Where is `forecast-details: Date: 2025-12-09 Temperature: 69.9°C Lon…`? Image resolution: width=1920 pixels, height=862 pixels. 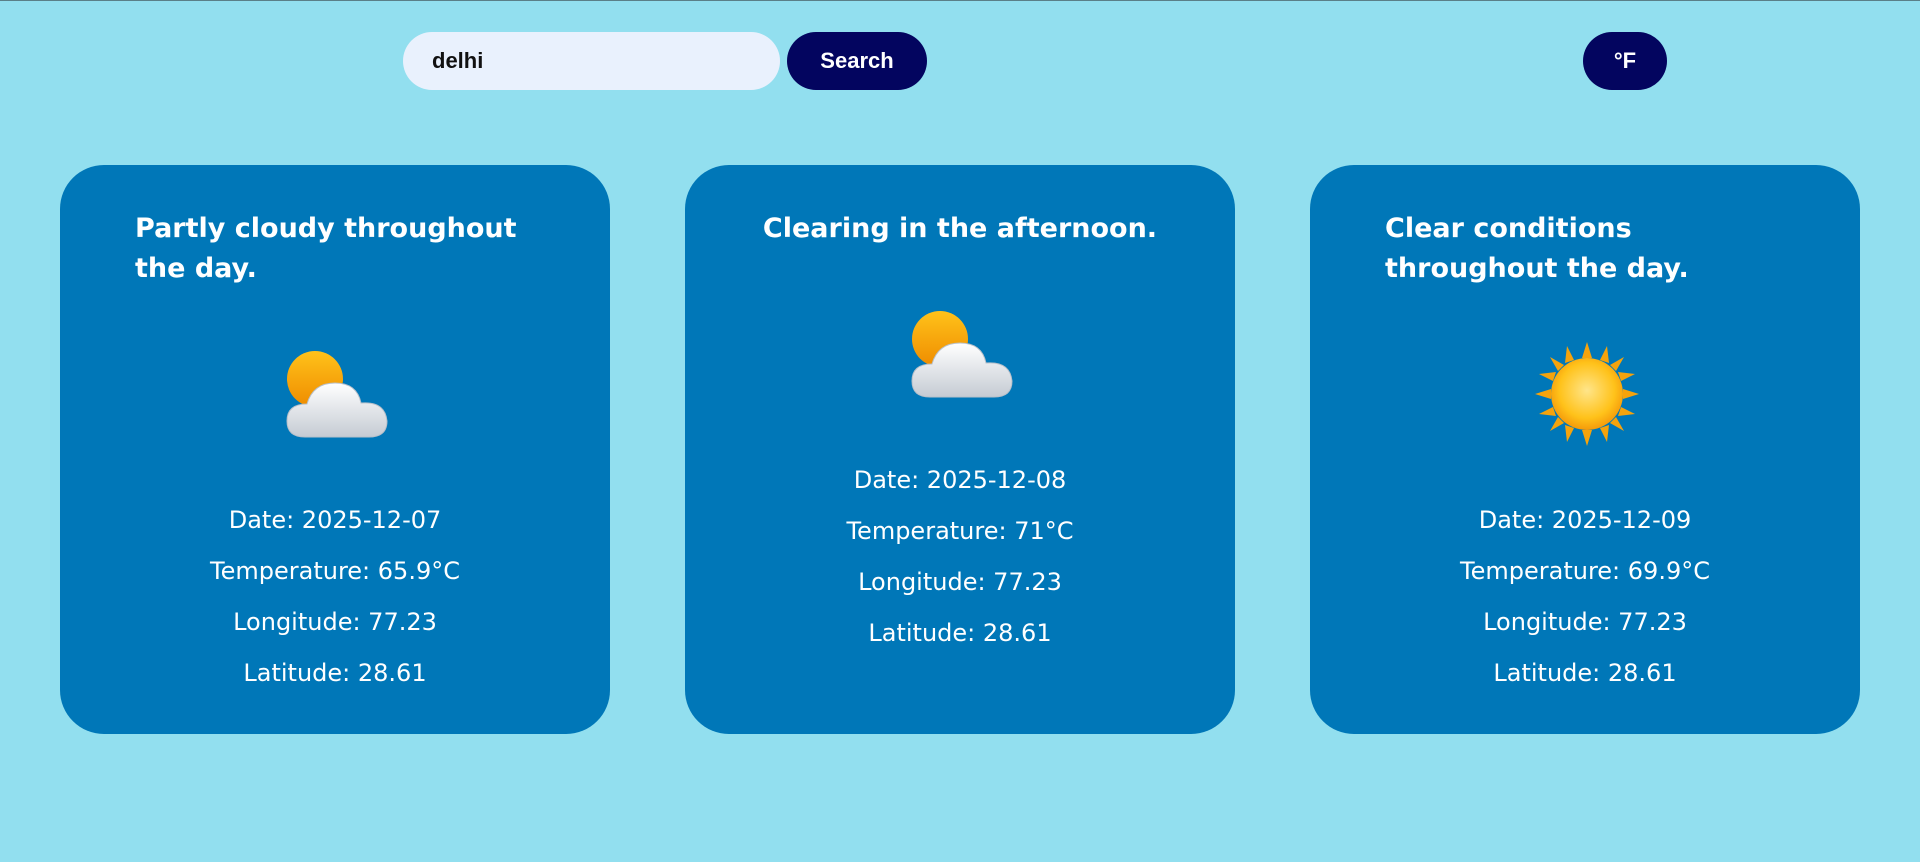 forecast-details: Date: 2025-12-09 Temperature: 69.9°C Lon… is located at coordinates (1585, 597).